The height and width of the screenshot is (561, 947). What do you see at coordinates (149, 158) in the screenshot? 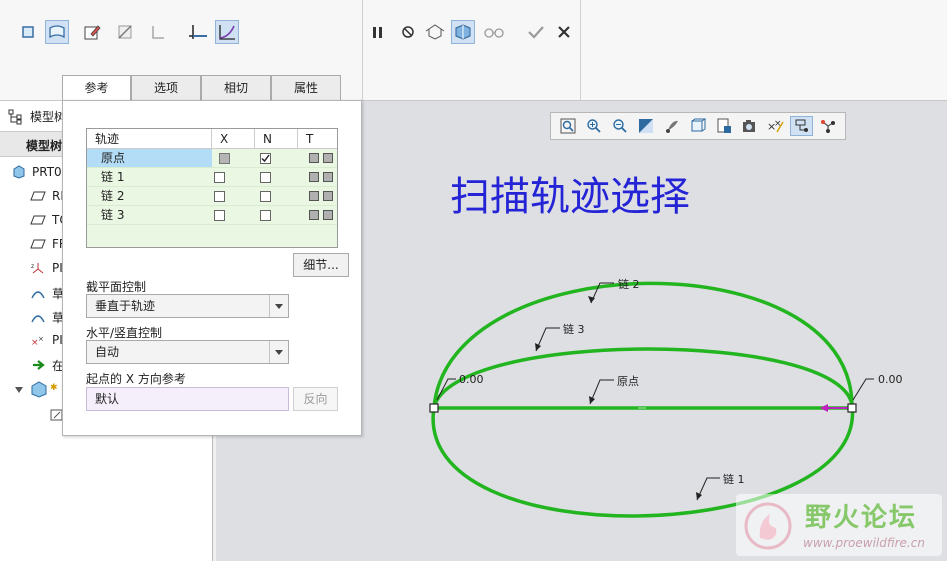
I see `trajectory-name: 原点` at bounding box center [149, 158].